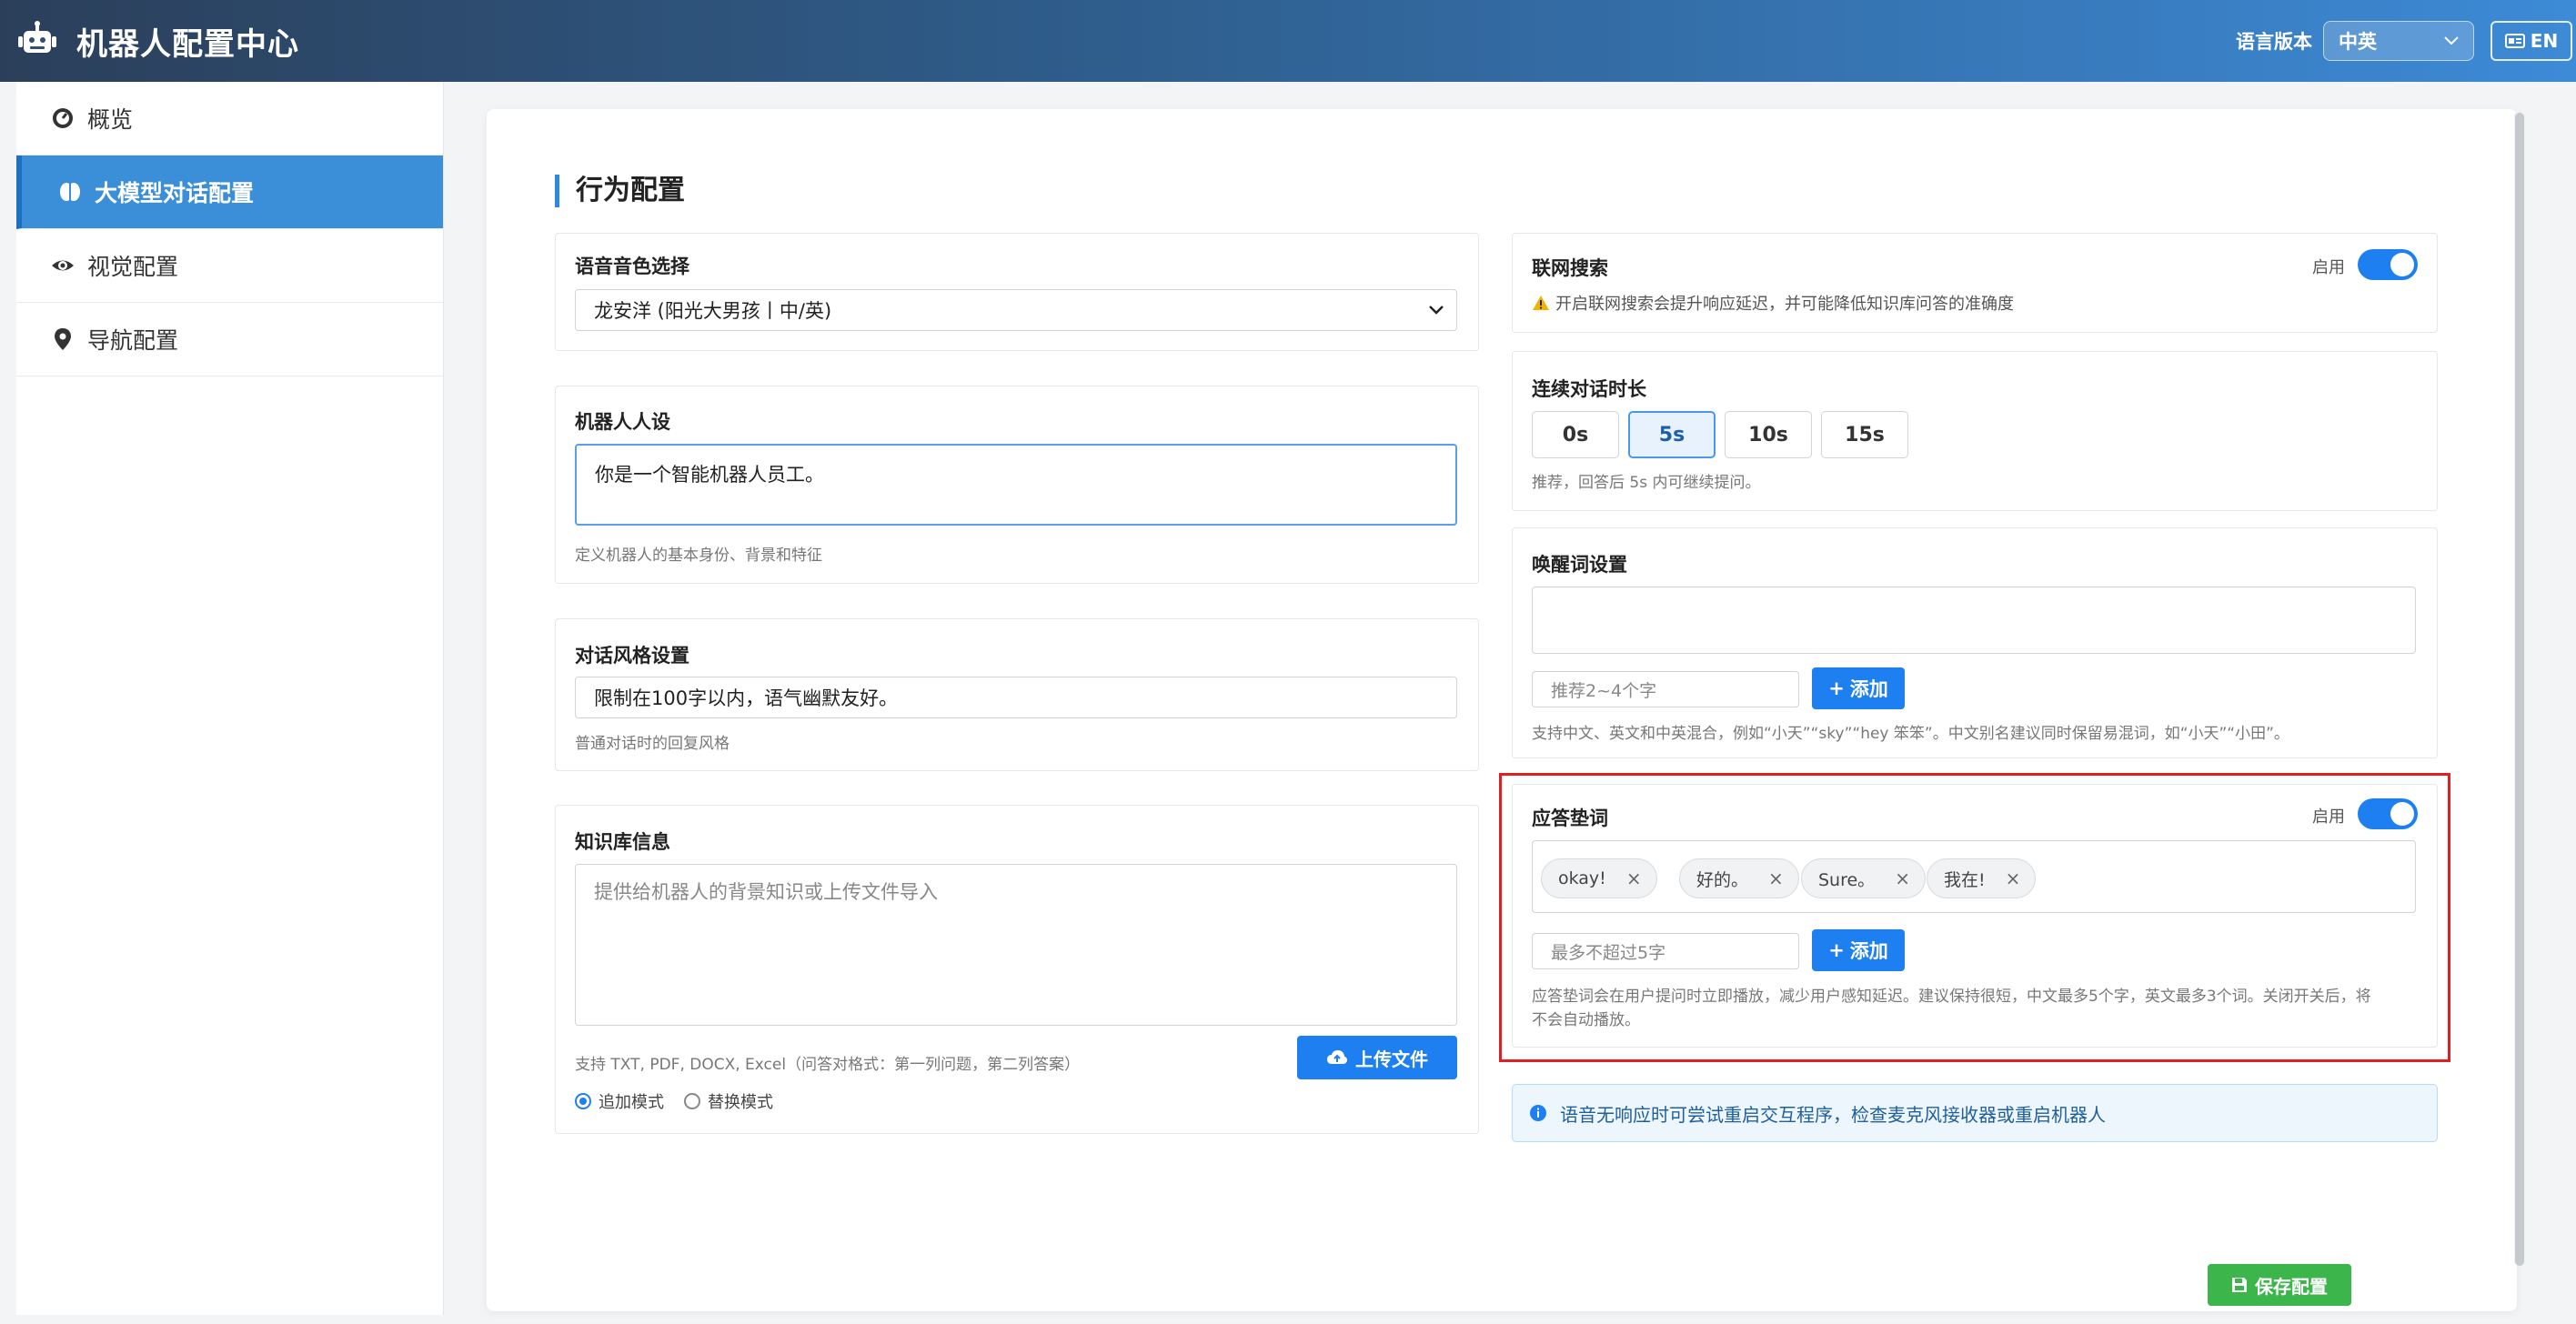 This screenshot has height=1324, width=2576. Describe the element at coordinates (2544, 41) in the screenshot. I see `language-button-label: EN` at that location.